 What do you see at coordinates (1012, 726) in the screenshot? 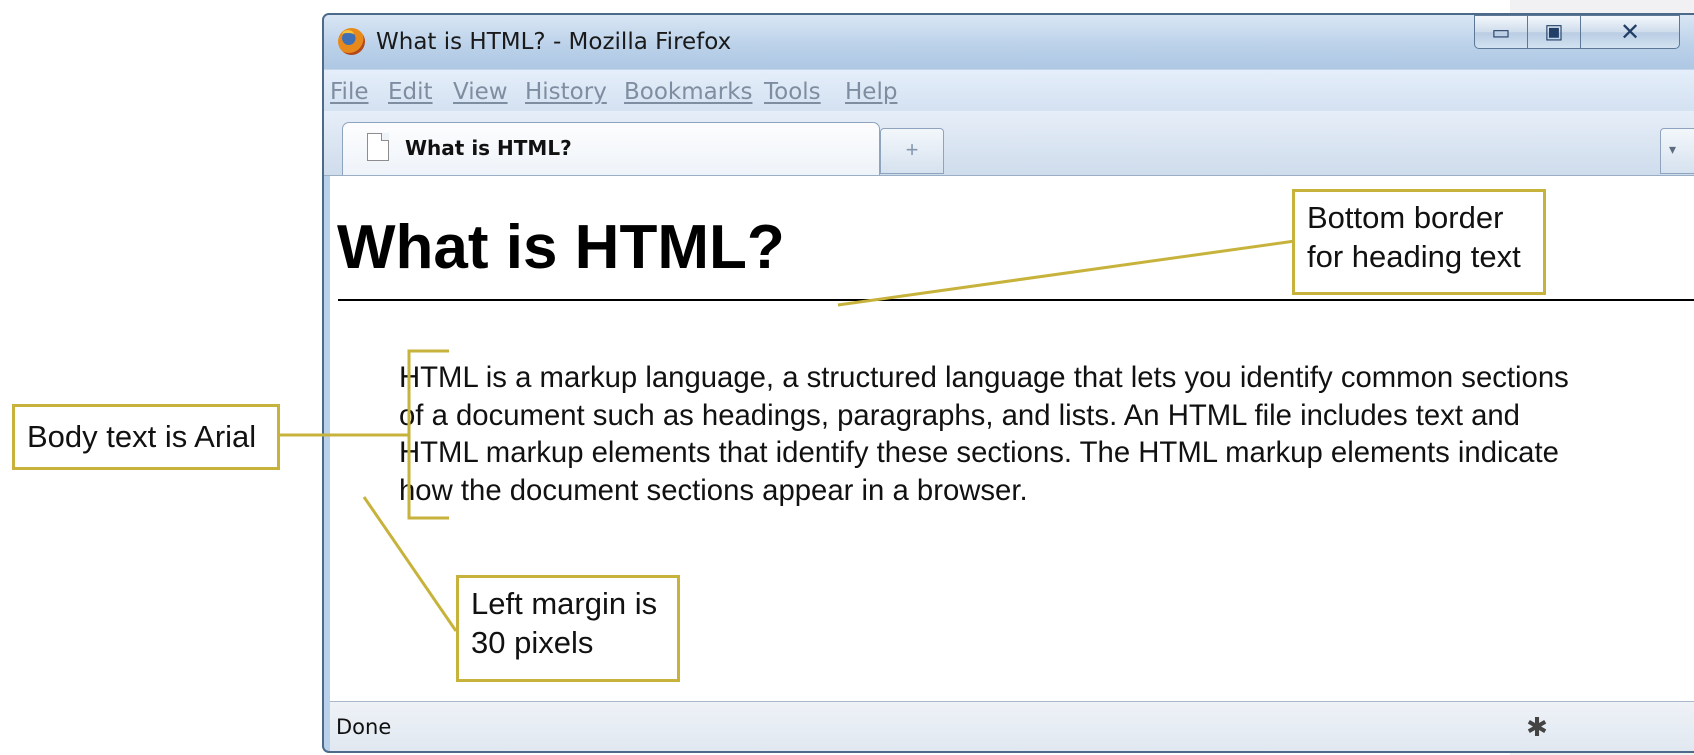
I see `status-bar: Done ✱` at bounding box center [1012, 726].